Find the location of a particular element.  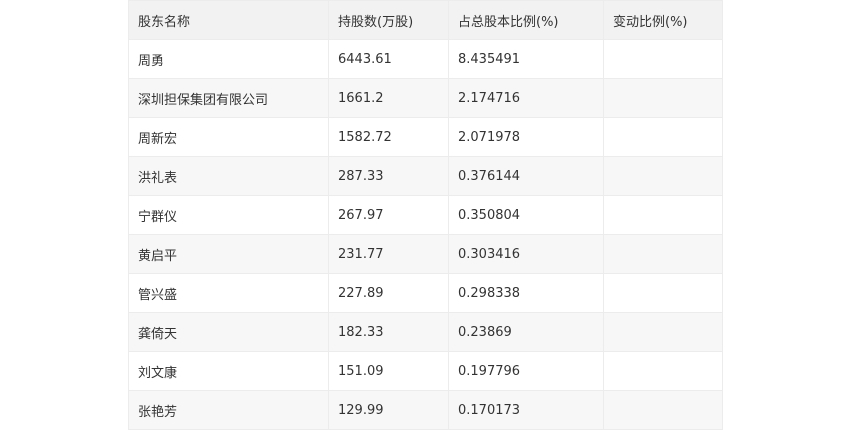

cell-shares-held: 182.33 is located at coordinates (388, 332).